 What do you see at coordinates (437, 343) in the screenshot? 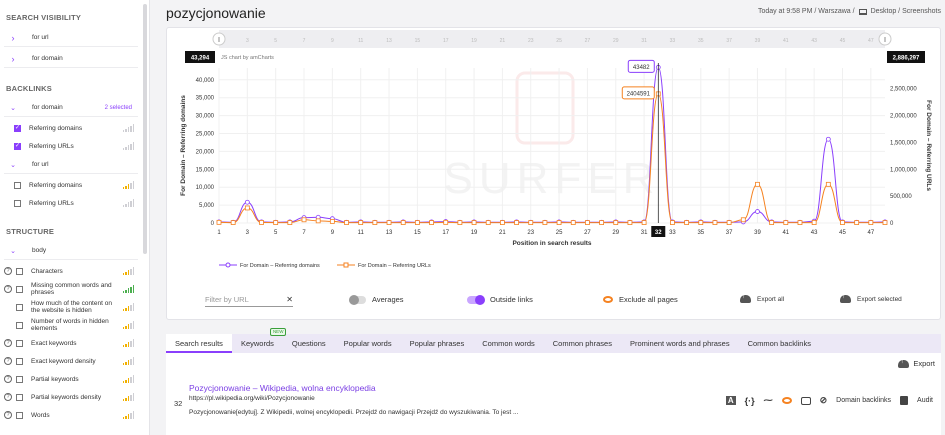
I see `tab-popular-phrases: Popular phrases` at bounding box center [437, 343].